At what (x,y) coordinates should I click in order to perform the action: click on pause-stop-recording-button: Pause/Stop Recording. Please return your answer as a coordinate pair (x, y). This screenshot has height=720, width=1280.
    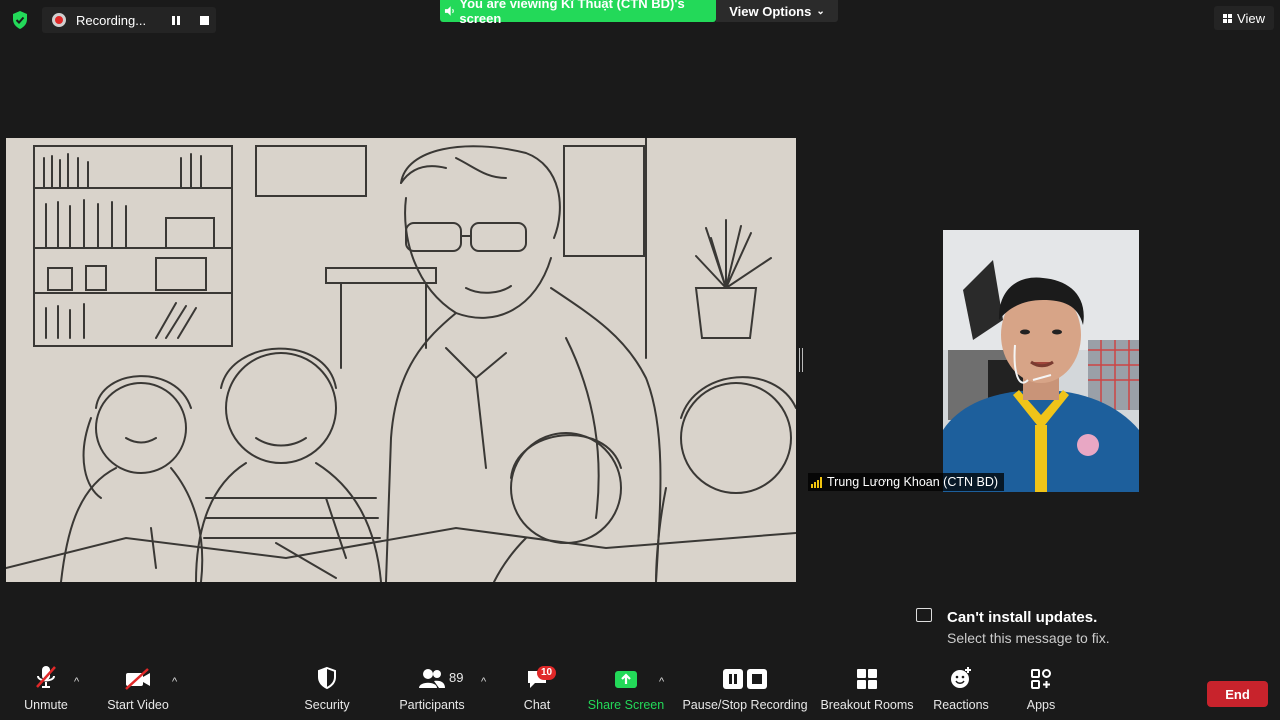
    Looking at the image, I should click on (745, 690).